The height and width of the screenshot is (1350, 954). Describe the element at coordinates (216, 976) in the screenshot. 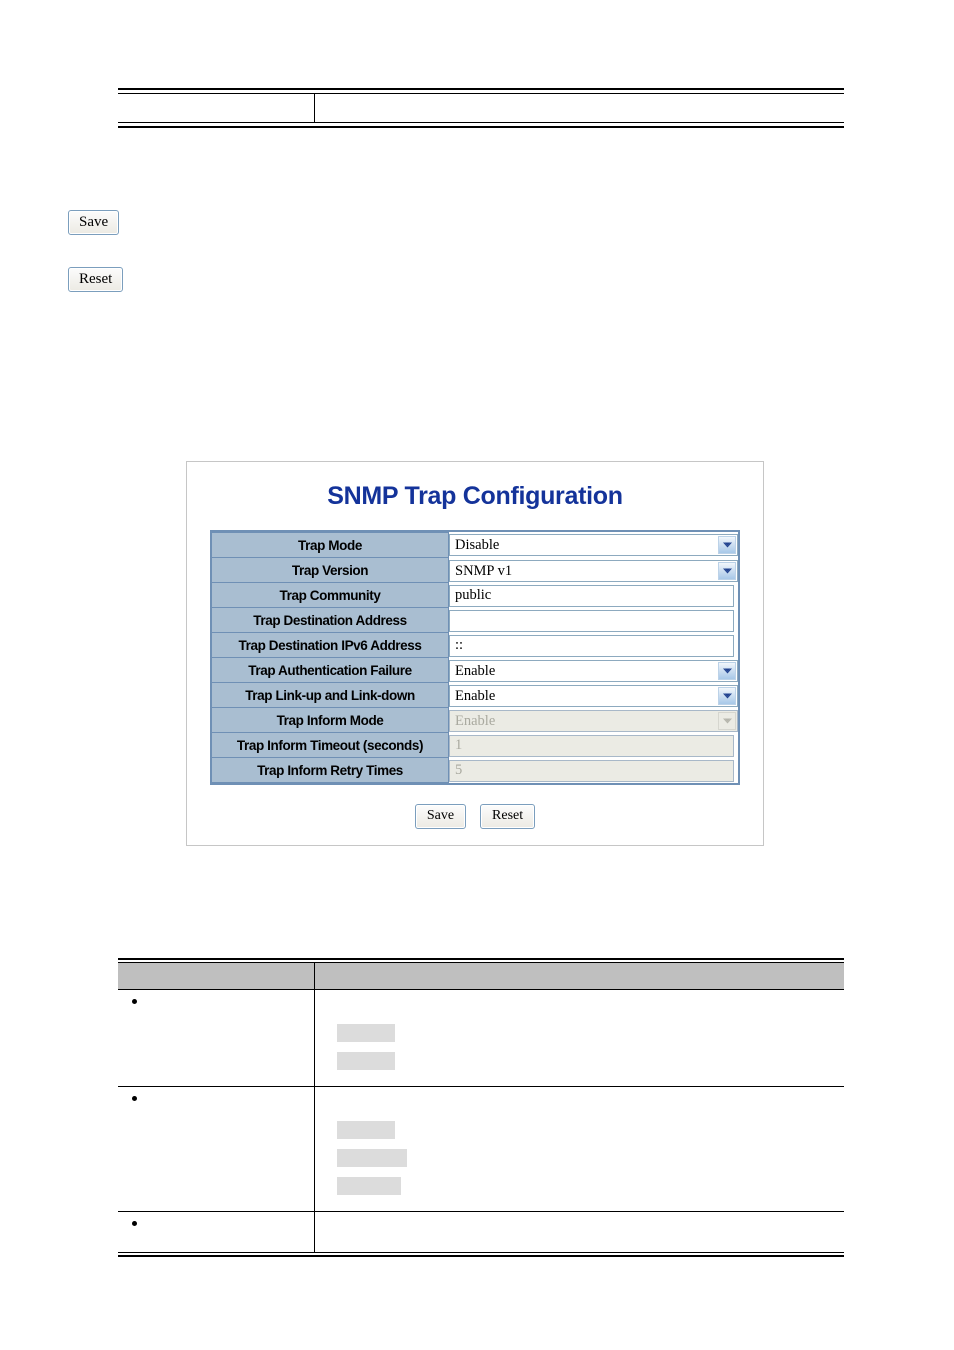

I see `column-header-object` at that location.